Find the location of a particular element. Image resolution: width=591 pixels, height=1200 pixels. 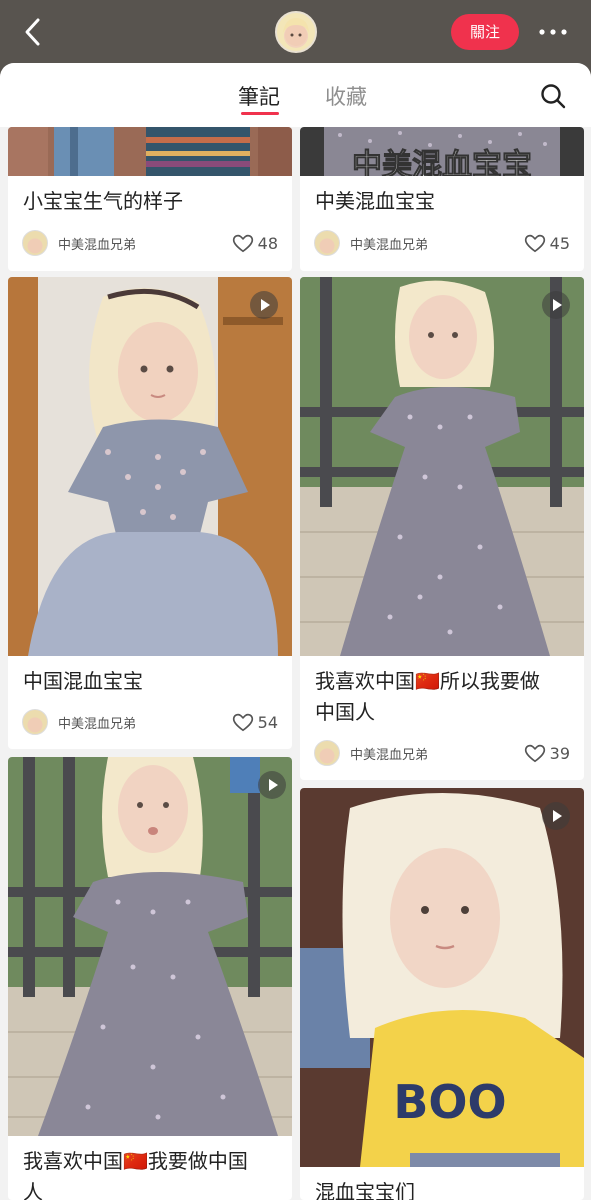

note-cover-image: 中美混血宝宝 is located at coordinates (442, 151).